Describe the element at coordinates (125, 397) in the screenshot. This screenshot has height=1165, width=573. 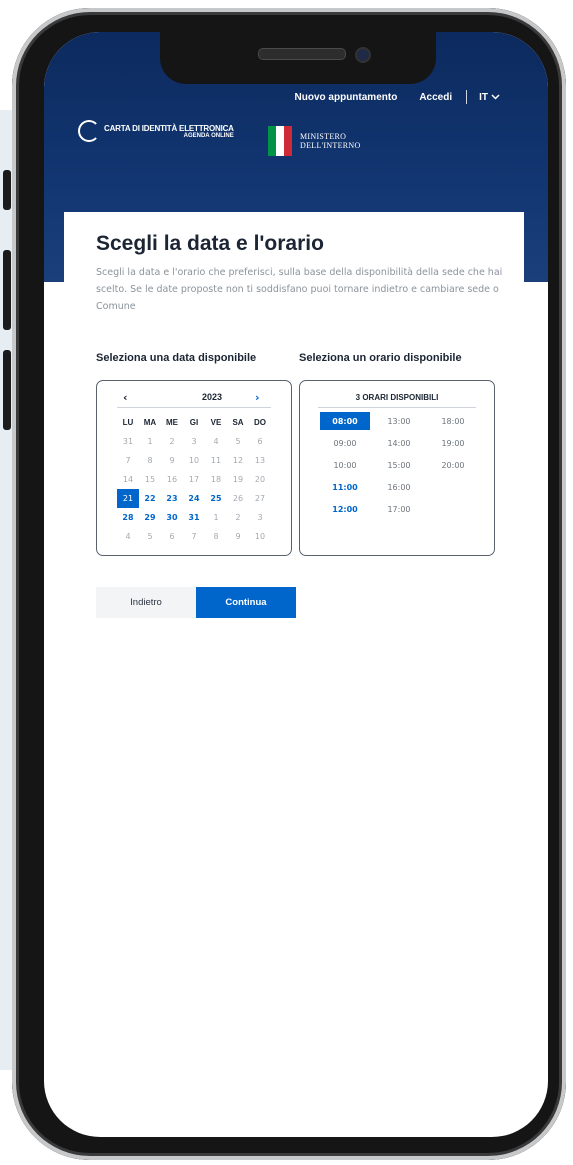
I see `calendar-prev-button: ‹` at that location.